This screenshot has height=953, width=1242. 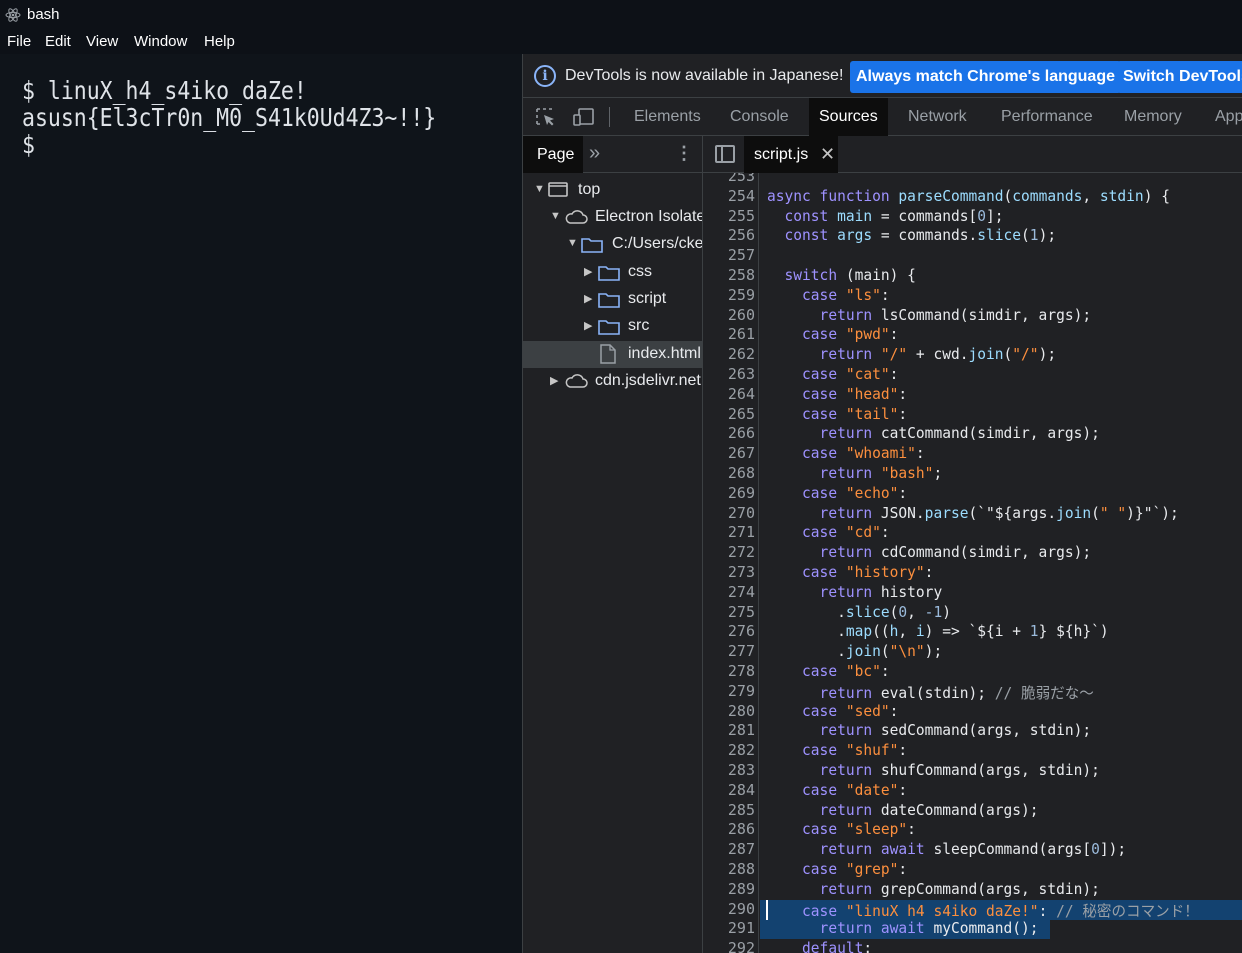 I want to click on electron-icon, so click(x=13, y=15).